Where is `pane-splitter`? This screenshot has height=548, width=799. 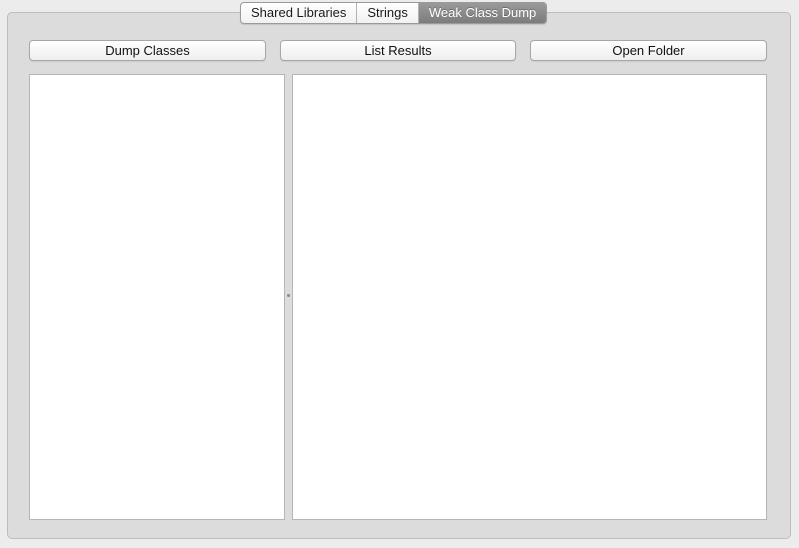 pane-splitter is located at coordinates (288, 297).